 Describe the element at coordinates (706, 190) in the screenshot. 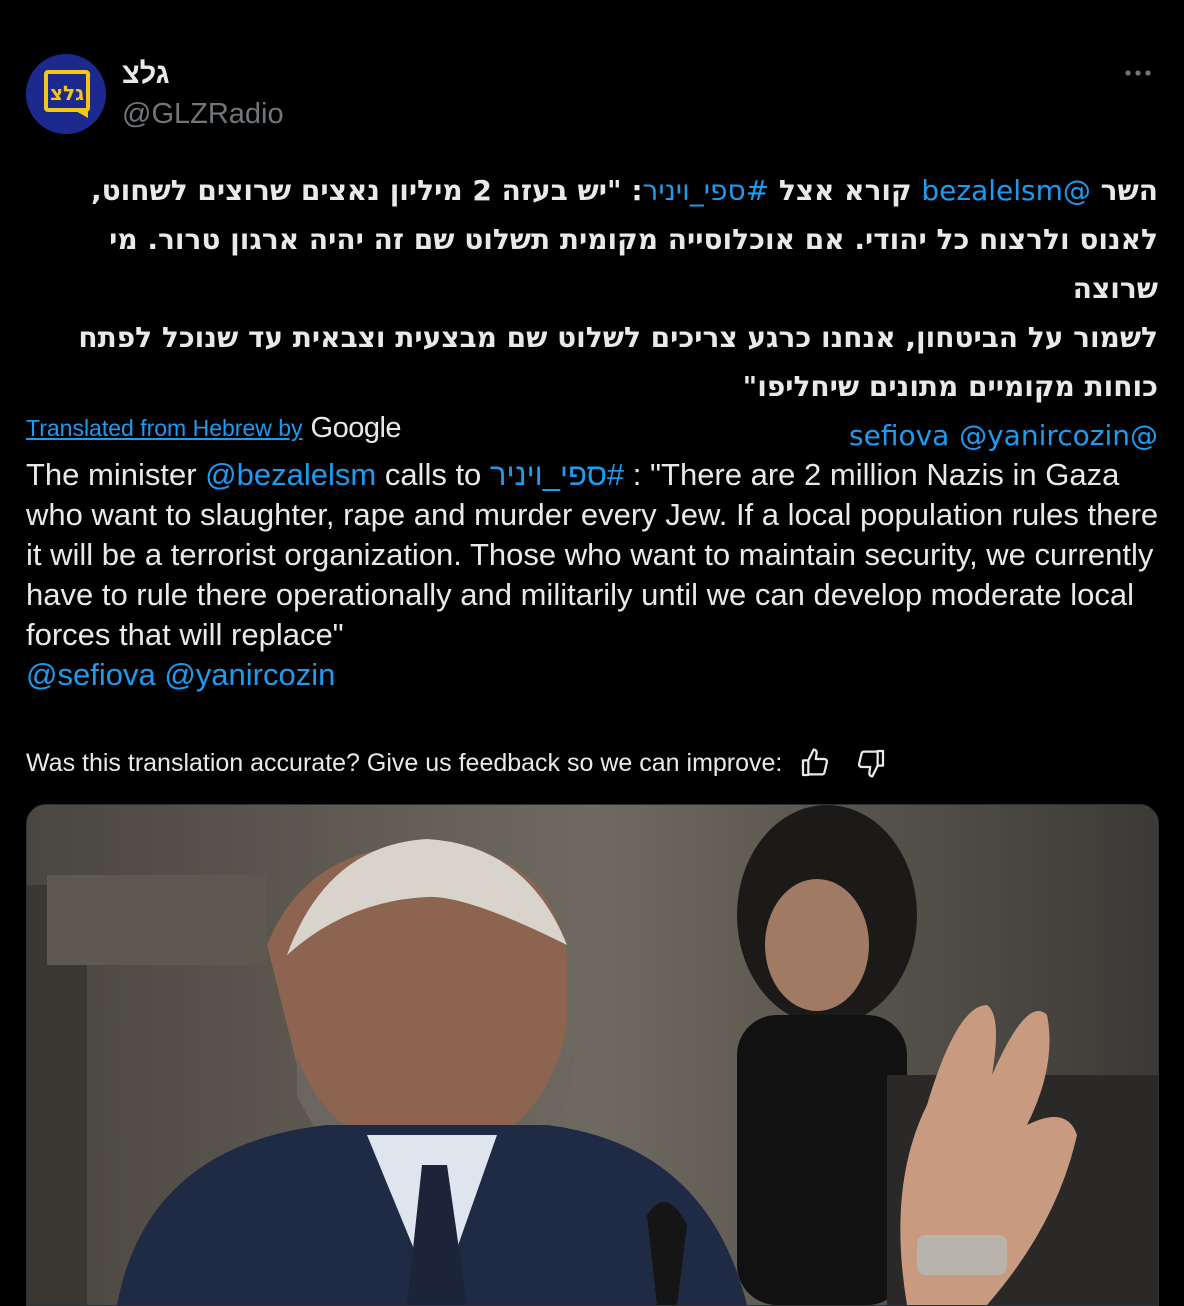

I see `hashtag-link: #ספי_ויניר` at that location.